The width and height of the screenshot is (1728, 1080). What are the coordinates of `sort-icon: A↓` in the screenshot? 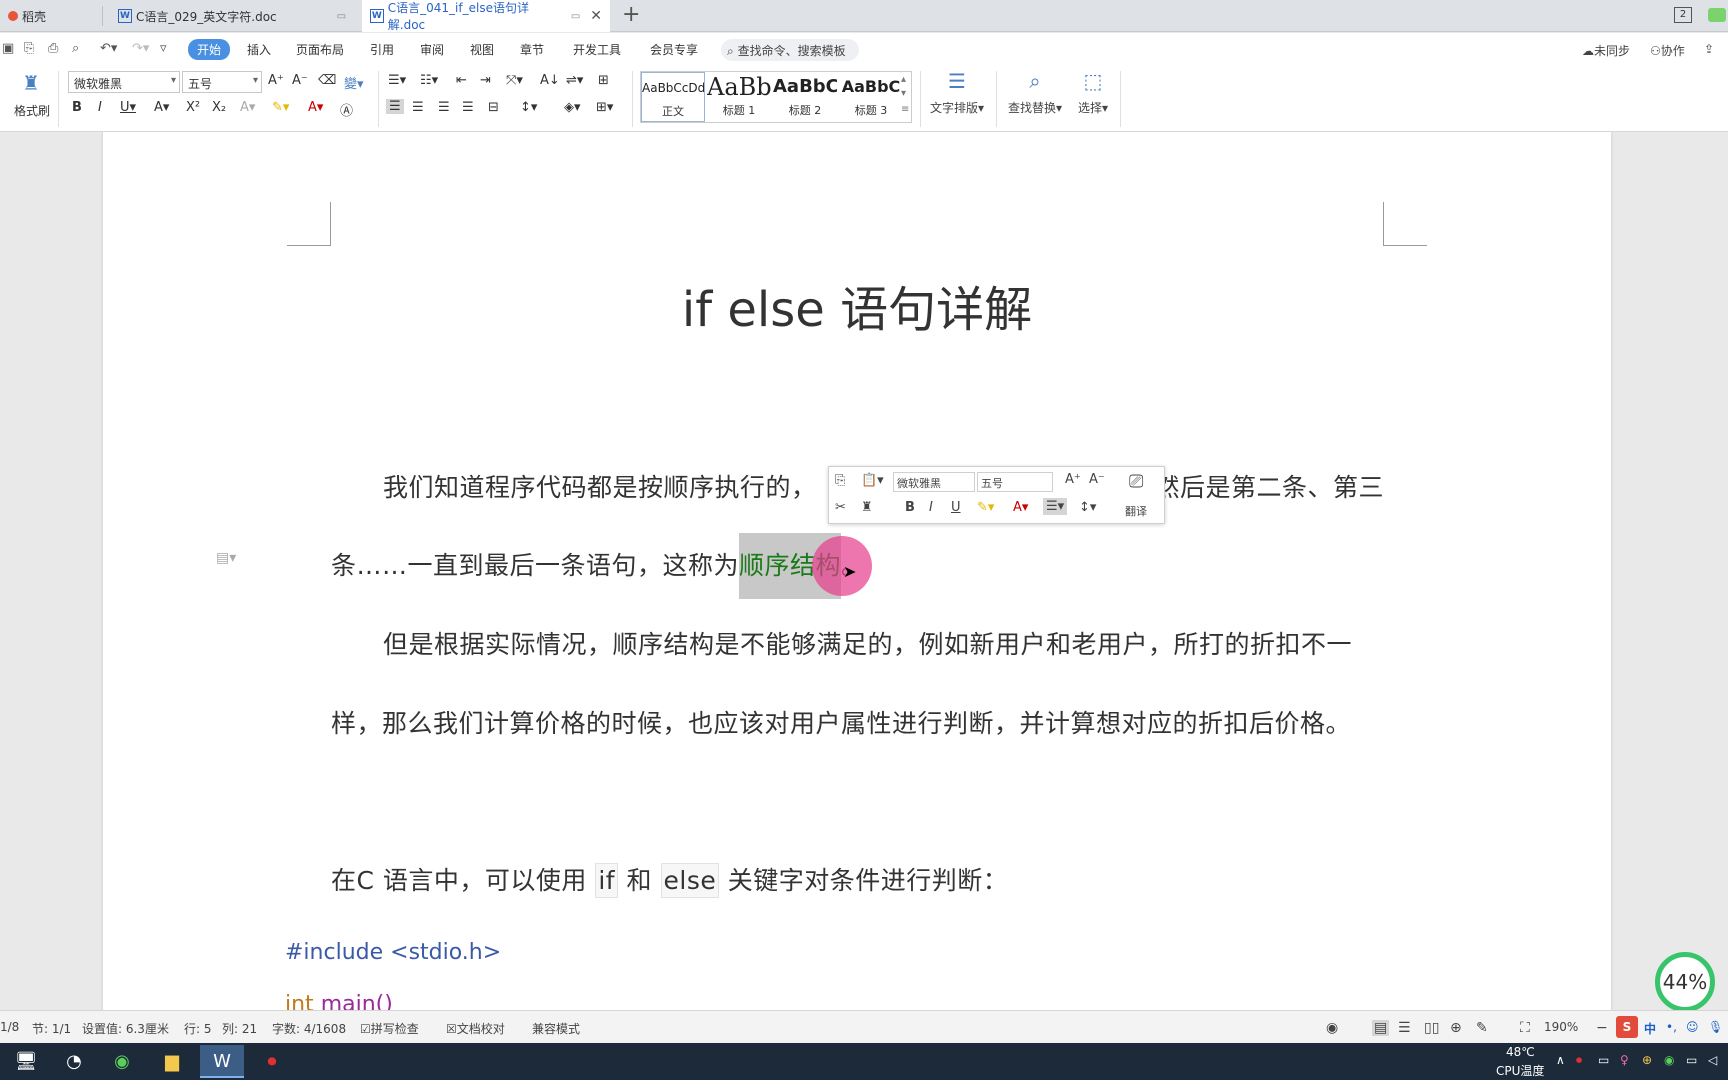 It's located at (550, 80).